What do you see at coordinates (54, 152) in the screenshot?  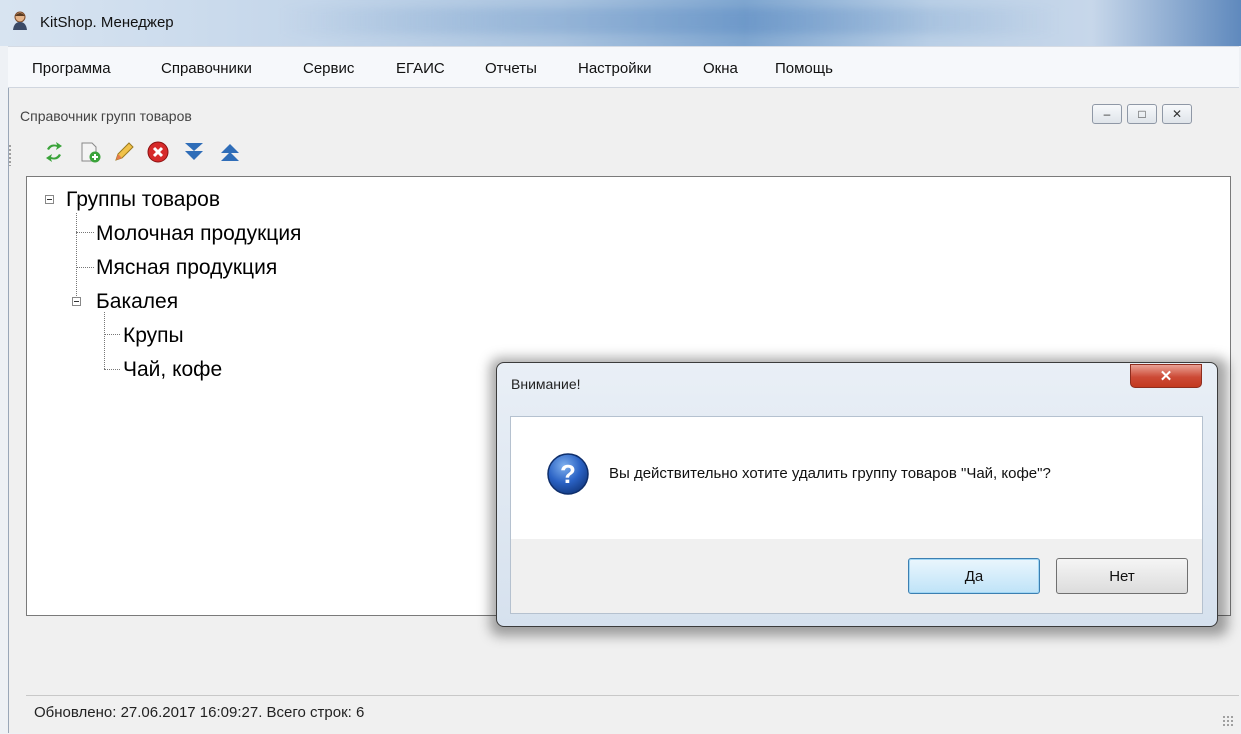 I see `refresh-icon` at bounding box center [54, 152].